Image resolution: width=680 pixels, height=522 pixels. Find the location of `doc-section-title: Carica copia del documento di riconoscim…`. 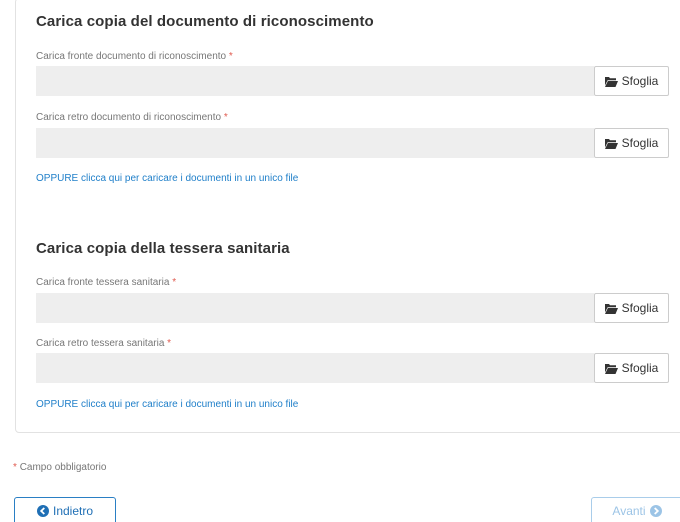

doc-section-title: Carica copia del documento di riconoscim… is located at coordinates (205, 21).